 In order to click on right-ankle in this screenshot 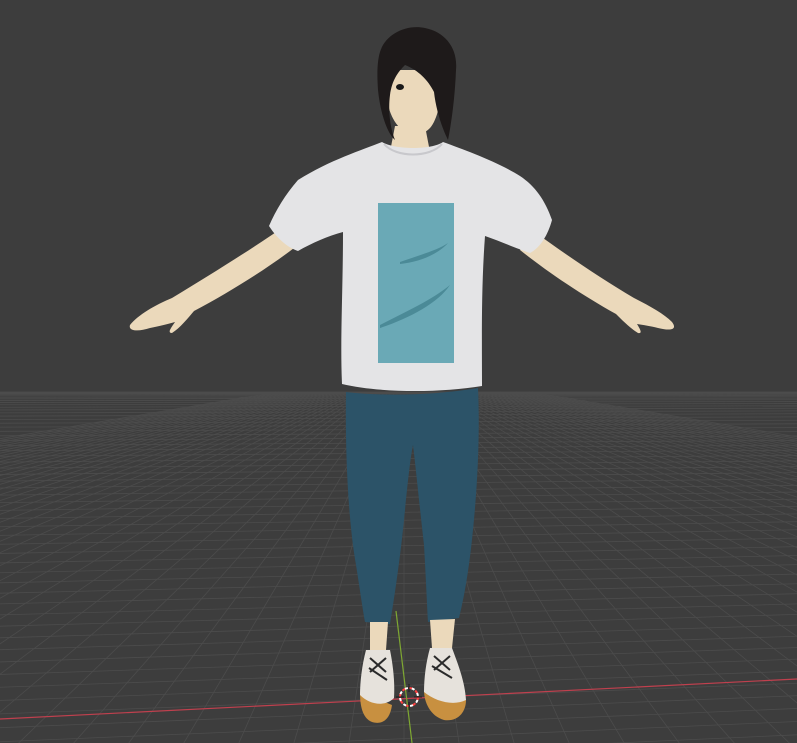, I will do `click(442, 633)`.